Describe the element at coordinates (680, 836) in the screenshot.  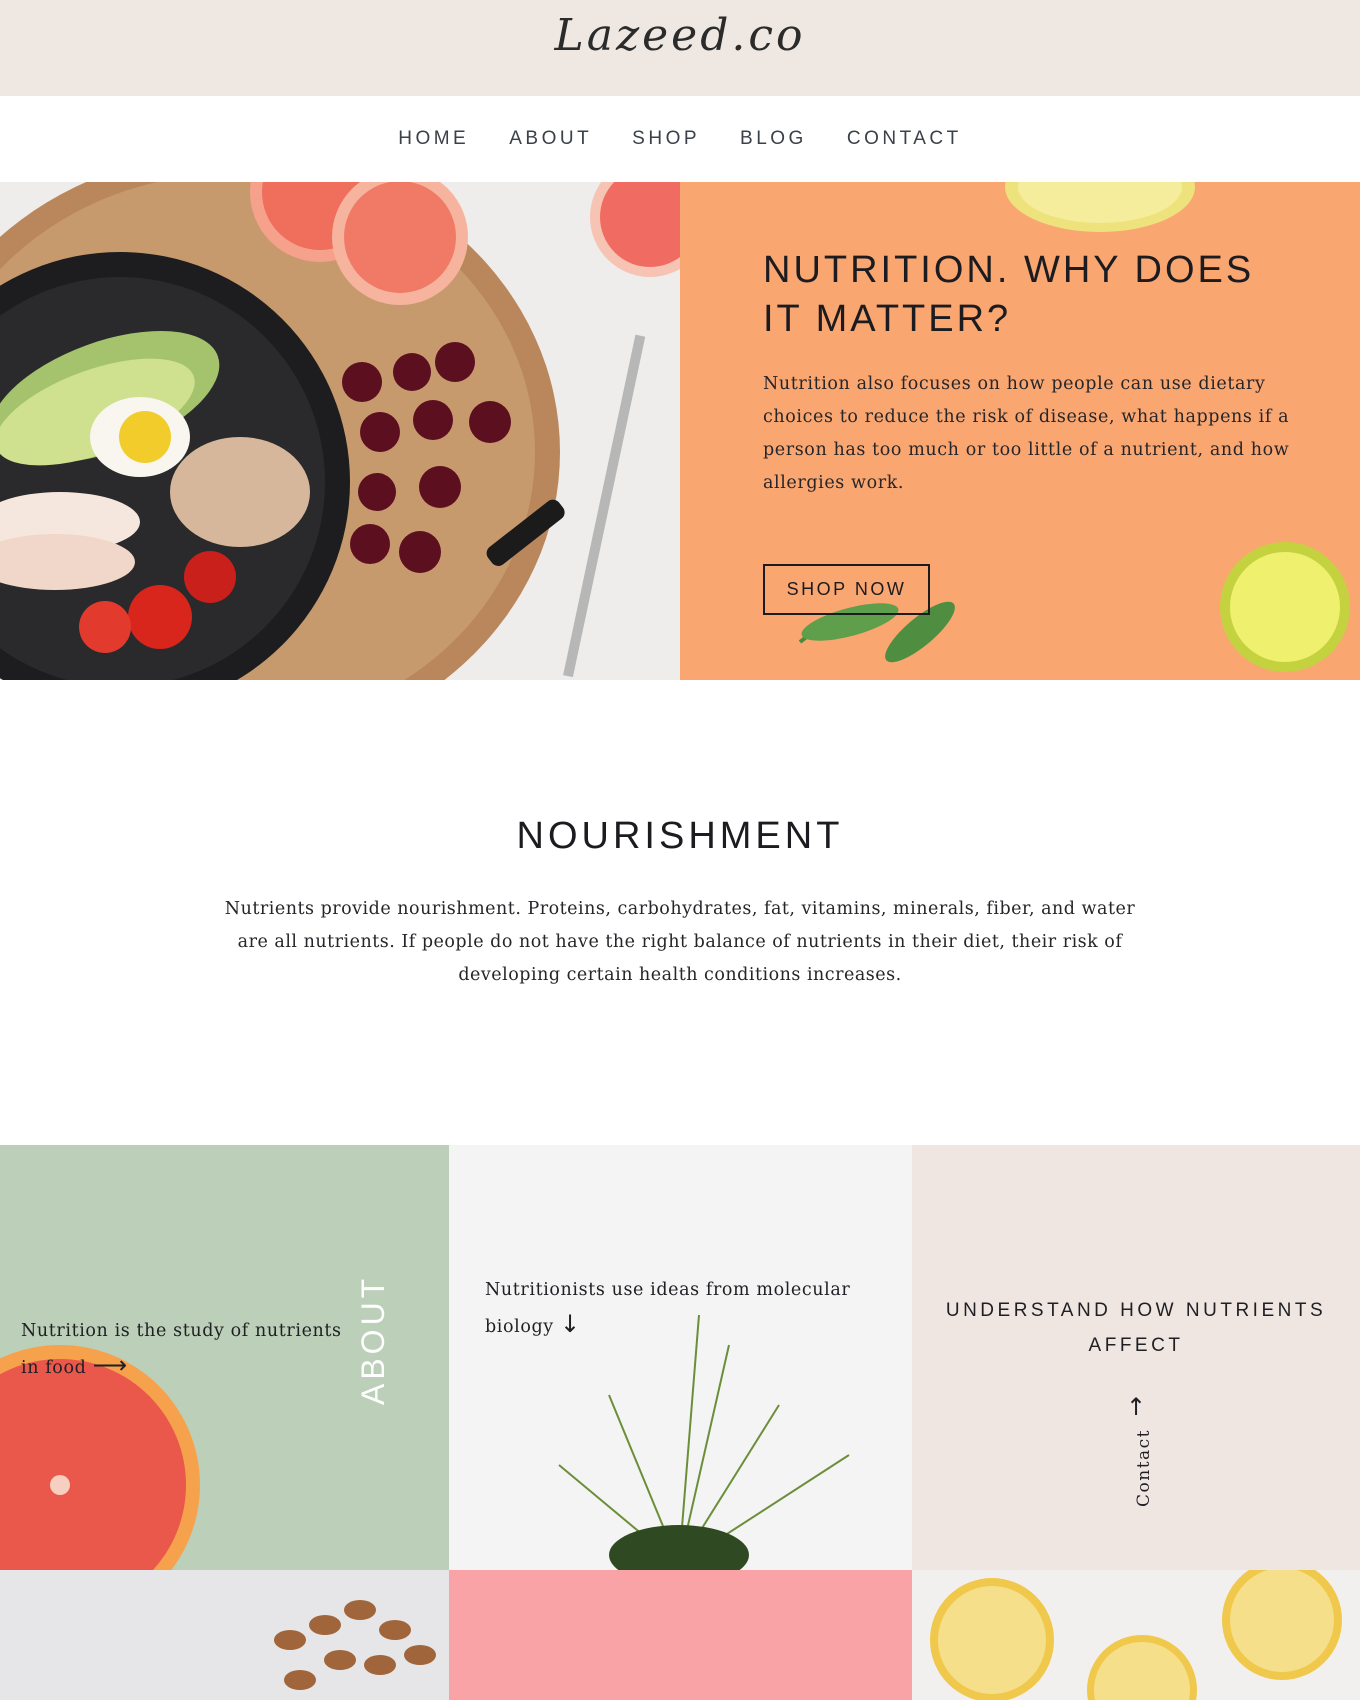
I see `nourishment-title: NOURISHMENT` at that location.